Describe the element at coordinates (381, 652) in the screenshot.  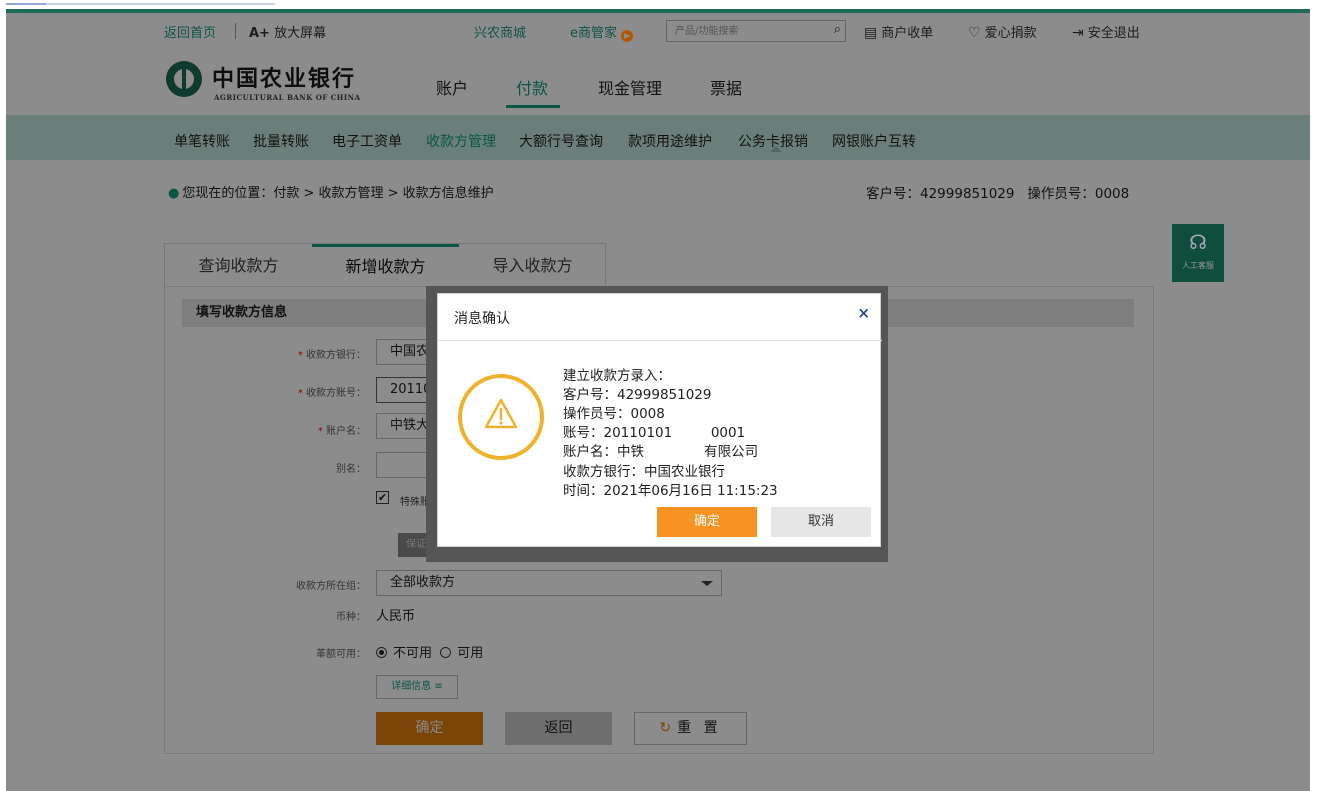
I see `quota-off-radio` at that location.